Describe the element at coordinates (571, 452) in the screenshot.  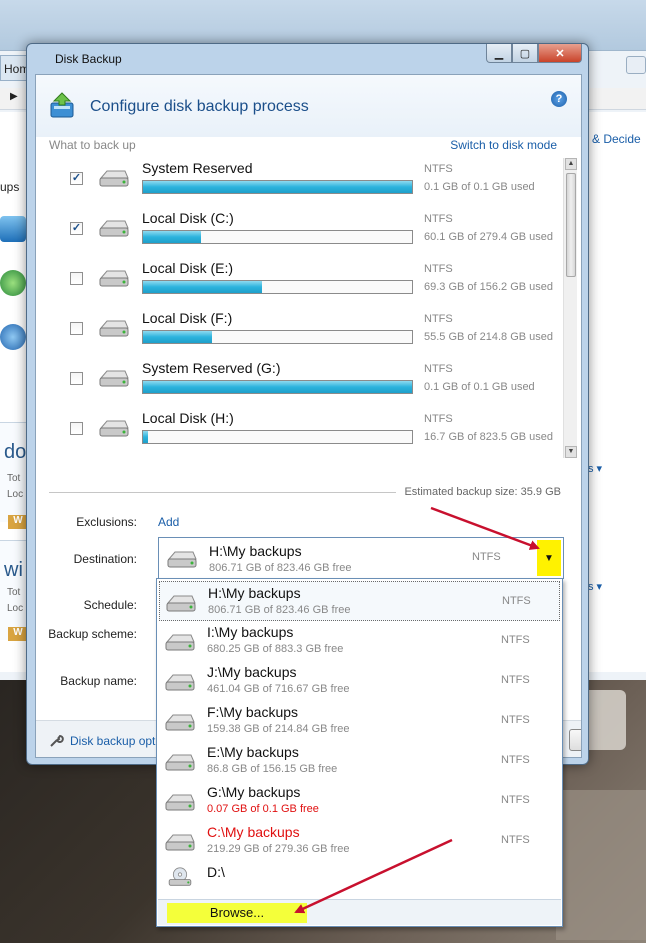
I see `scroll-down-arrow-icon: ▼` at that location.